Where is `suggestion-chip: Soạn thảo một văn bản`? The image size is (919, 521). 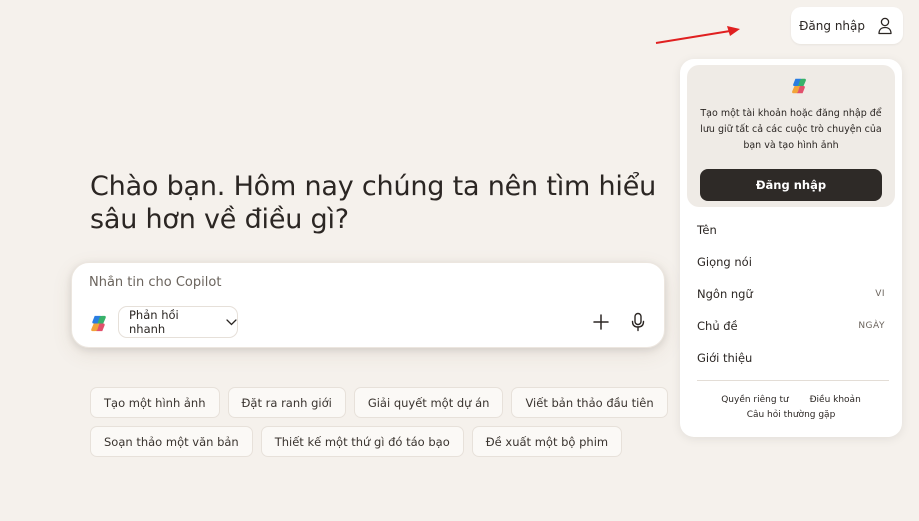 suggestion-chip: Soạn thảo một văn bản is located at coordinates (171, 441).